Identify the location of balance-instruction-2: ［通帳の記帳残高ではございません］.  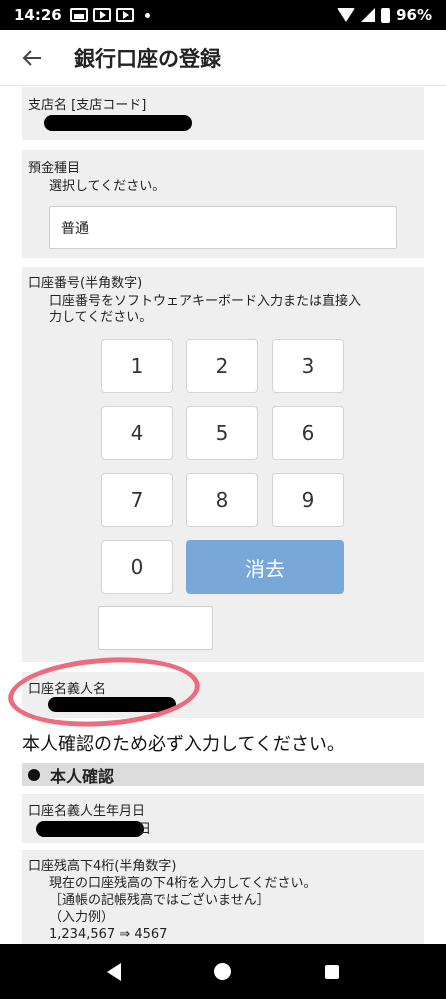
(159, 900).